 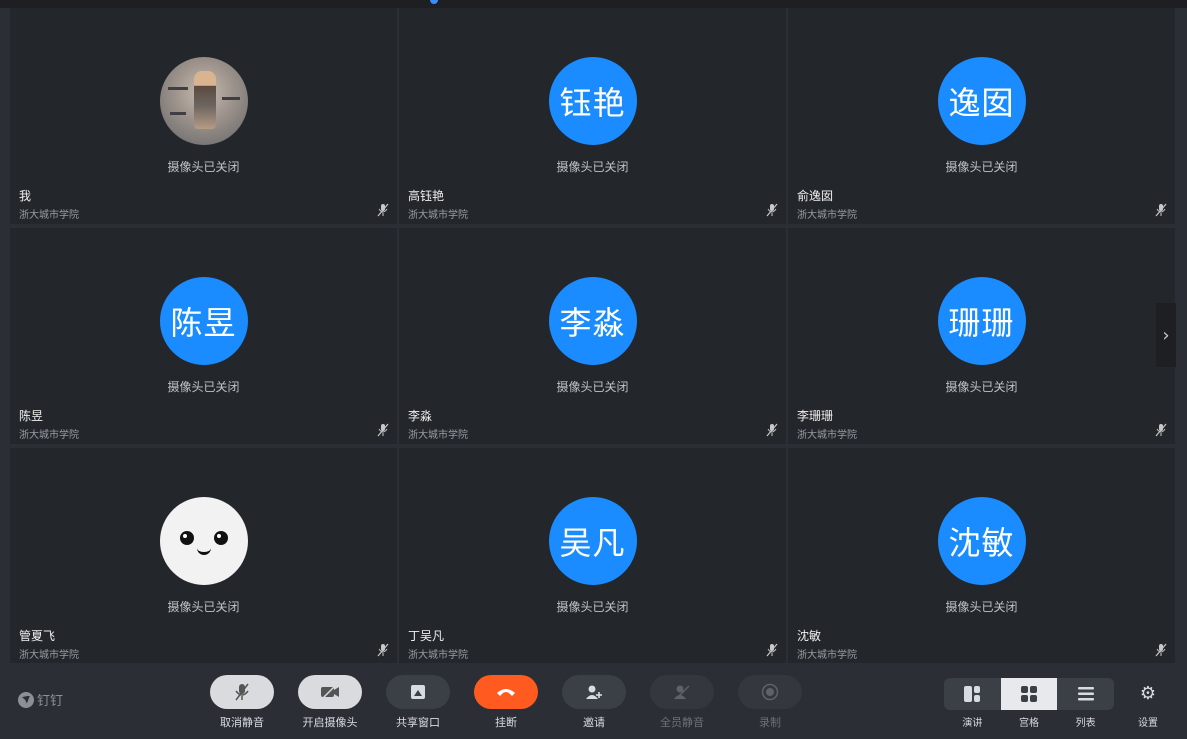 I want to click on participant-name: 李珊珊, so click(x=815, y=416).